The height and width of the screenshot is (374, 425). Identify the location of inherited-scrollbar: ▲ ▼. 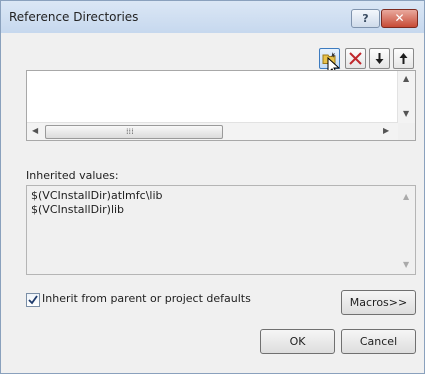
(406, 230).